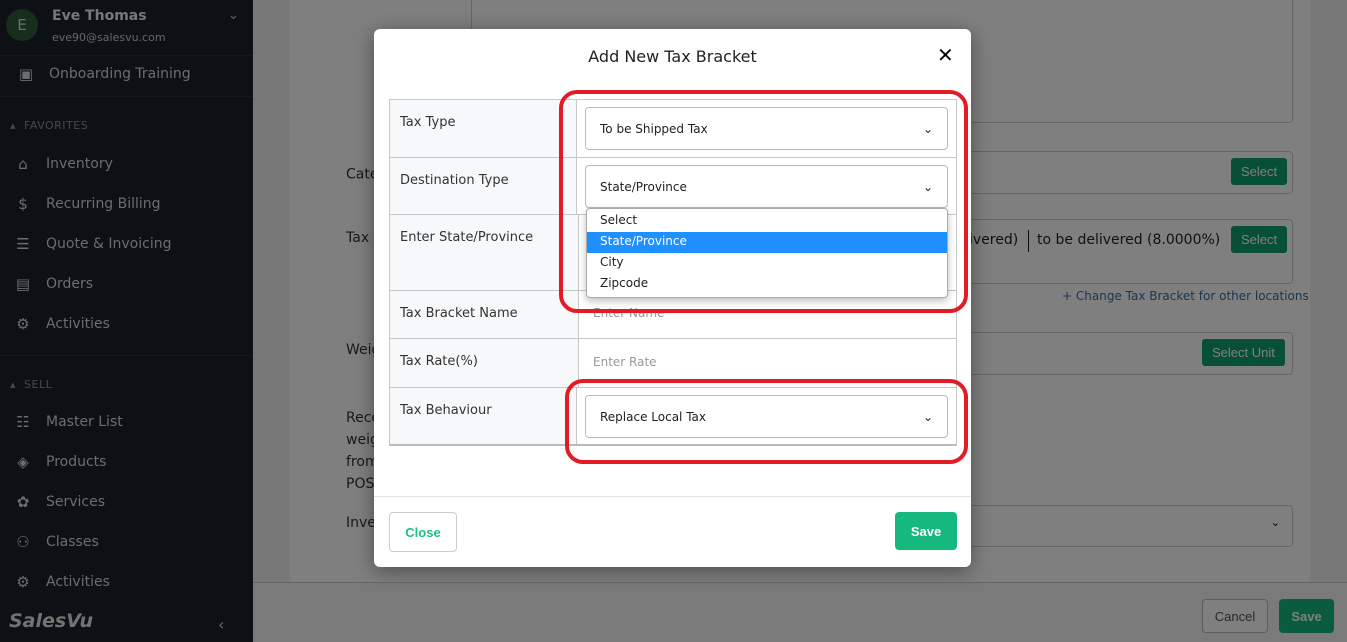  Describe the element at coordinates (423, 532) in the screenshot. I see `close-button: Close` at that location.